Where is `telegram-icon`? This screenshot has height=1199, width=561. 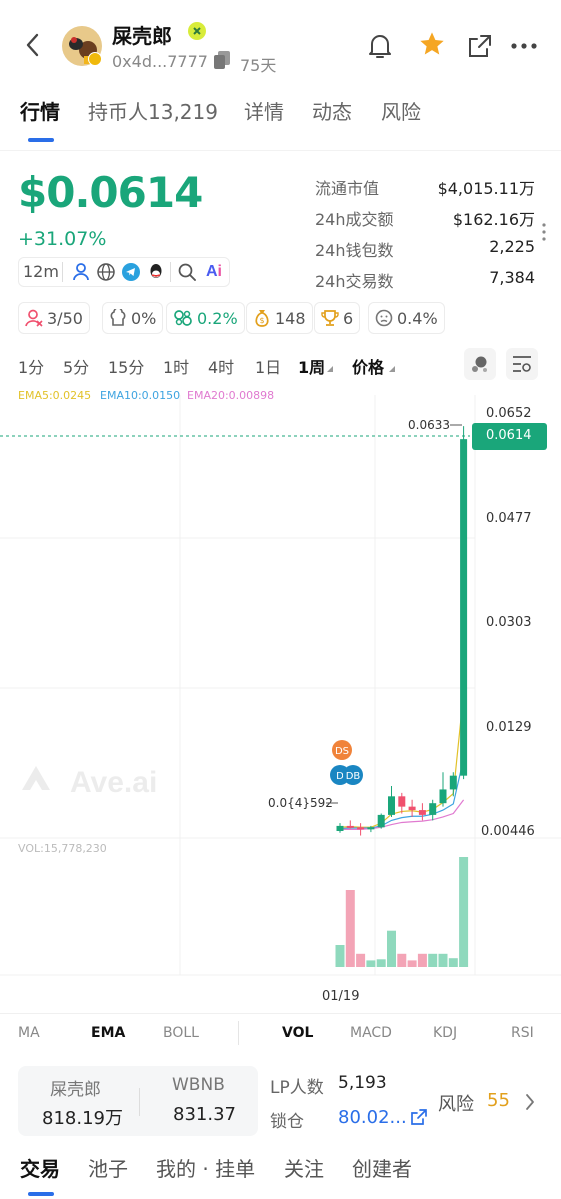 telegram-icon is located at coordinates (131, 272).